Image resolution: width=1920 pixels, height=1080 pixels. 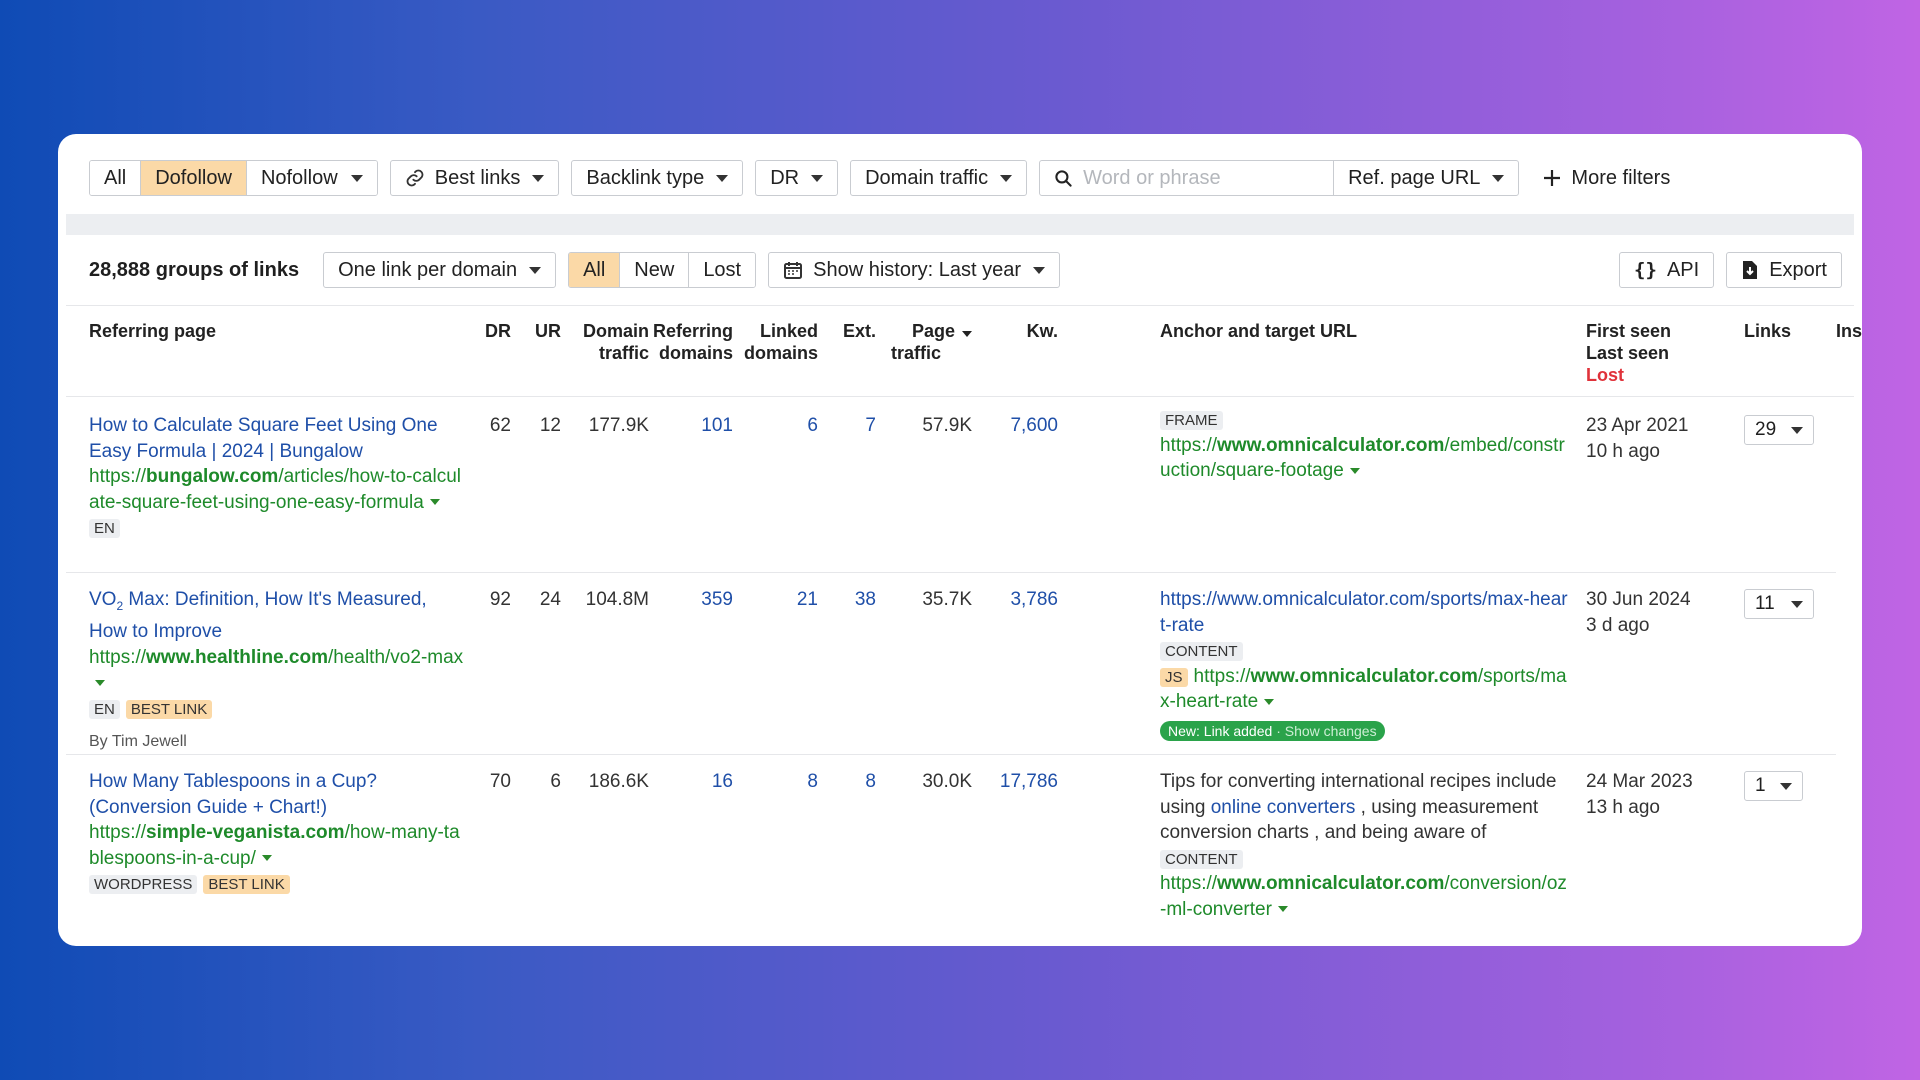 What do you see at coordinates (152, 331) in the screenshot?
I see `col-referring-page: Referring page` at bounding box center [152, 331].